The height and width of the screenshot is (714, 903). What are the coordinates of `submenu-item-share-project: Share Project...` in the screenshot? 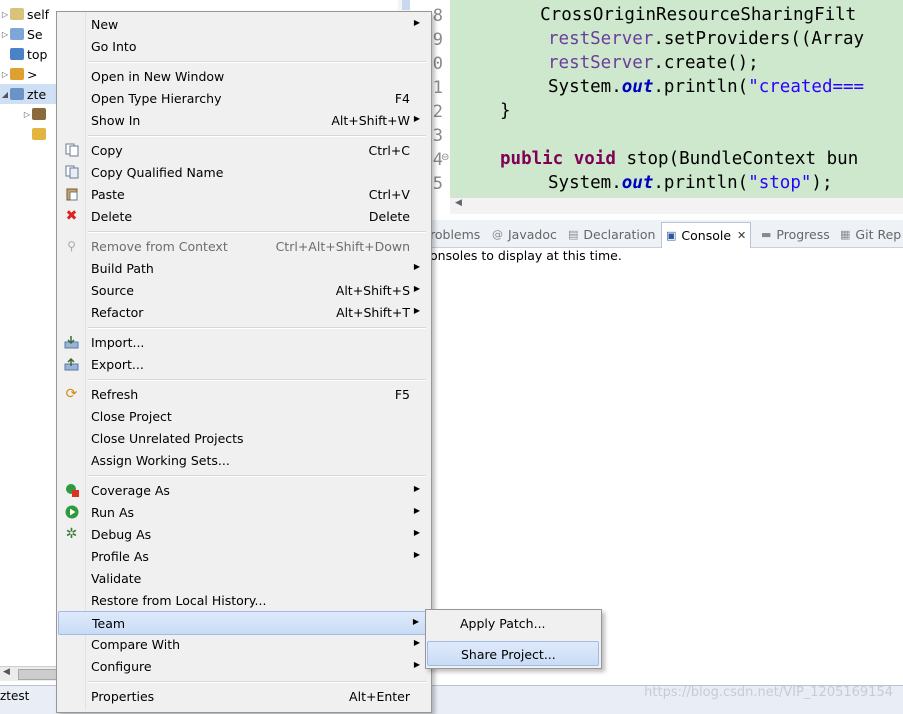 It's located at (513, 653).